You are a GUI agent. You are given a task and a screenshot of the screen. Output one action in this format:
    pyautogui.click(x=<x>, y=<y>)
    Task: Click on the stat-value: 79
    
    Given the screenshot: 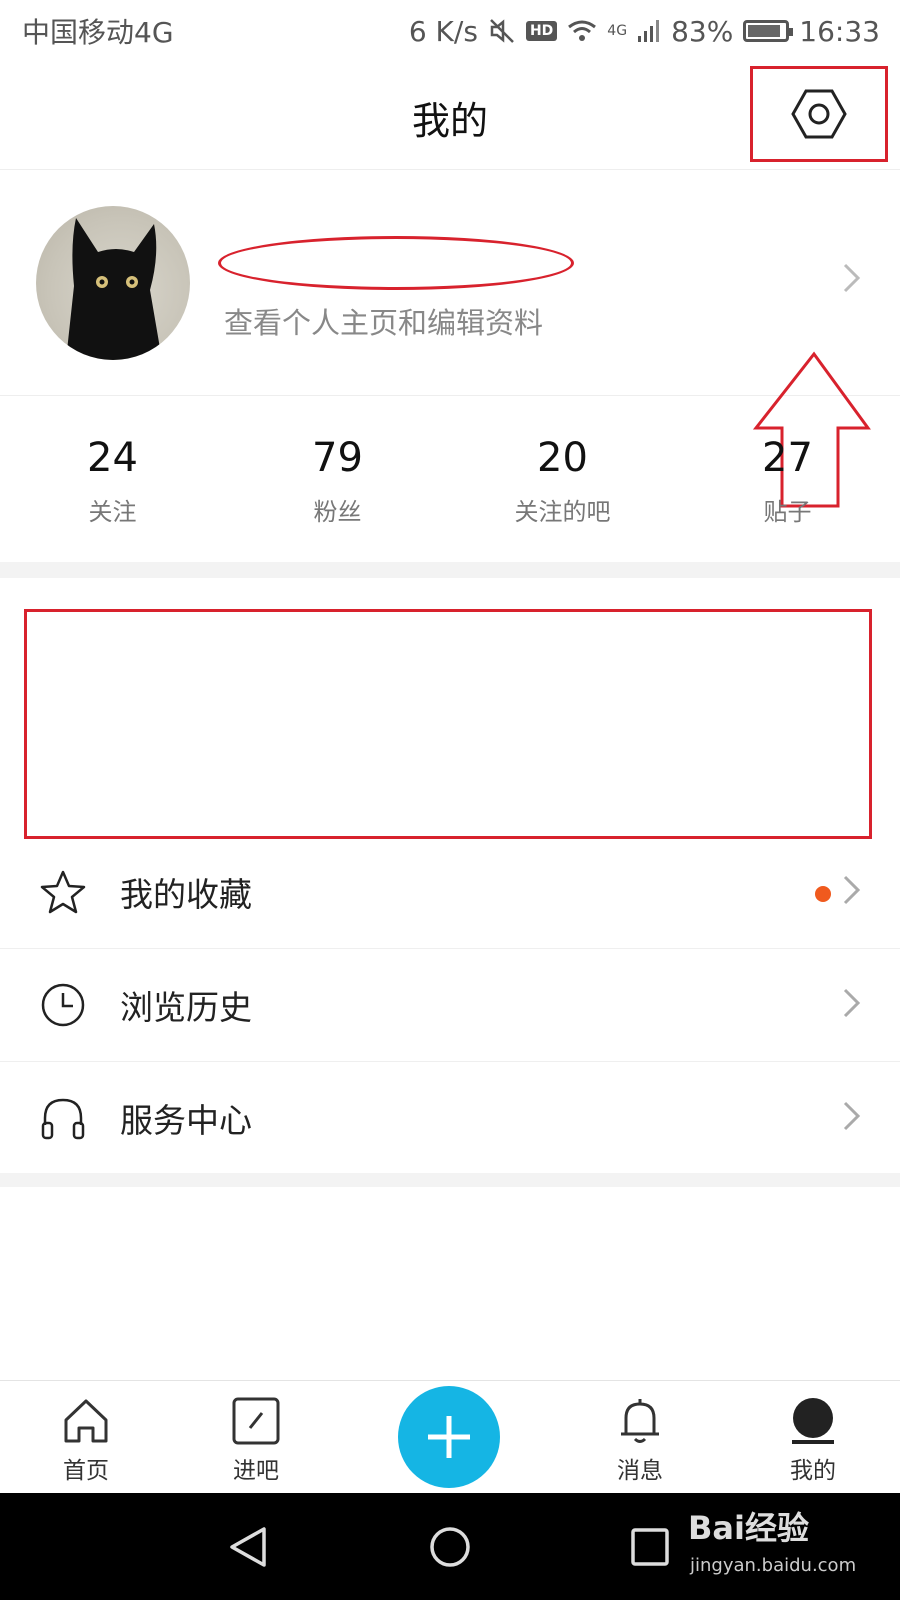 What is the action you would take?
    pyautogui.click(x=337, y=458)
    